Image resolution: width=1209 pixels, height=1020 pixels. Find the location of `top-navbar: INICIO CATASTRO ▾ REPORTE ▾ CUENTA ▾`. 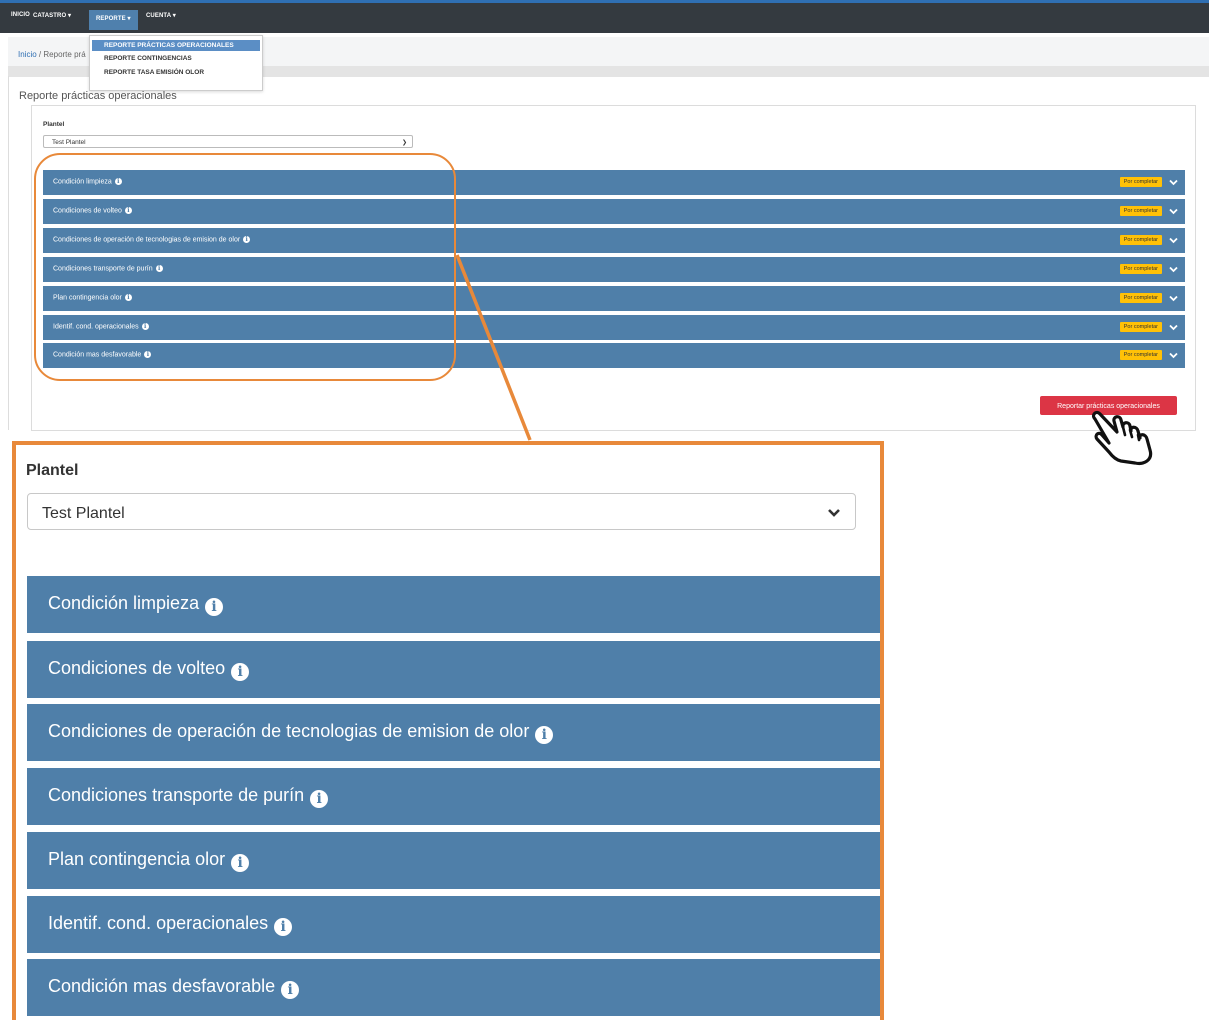

top-navbar: INICIO CATASTRO ▾ REPORTE ▾ CUENTA ▾ is located at coordinates (604, 16).